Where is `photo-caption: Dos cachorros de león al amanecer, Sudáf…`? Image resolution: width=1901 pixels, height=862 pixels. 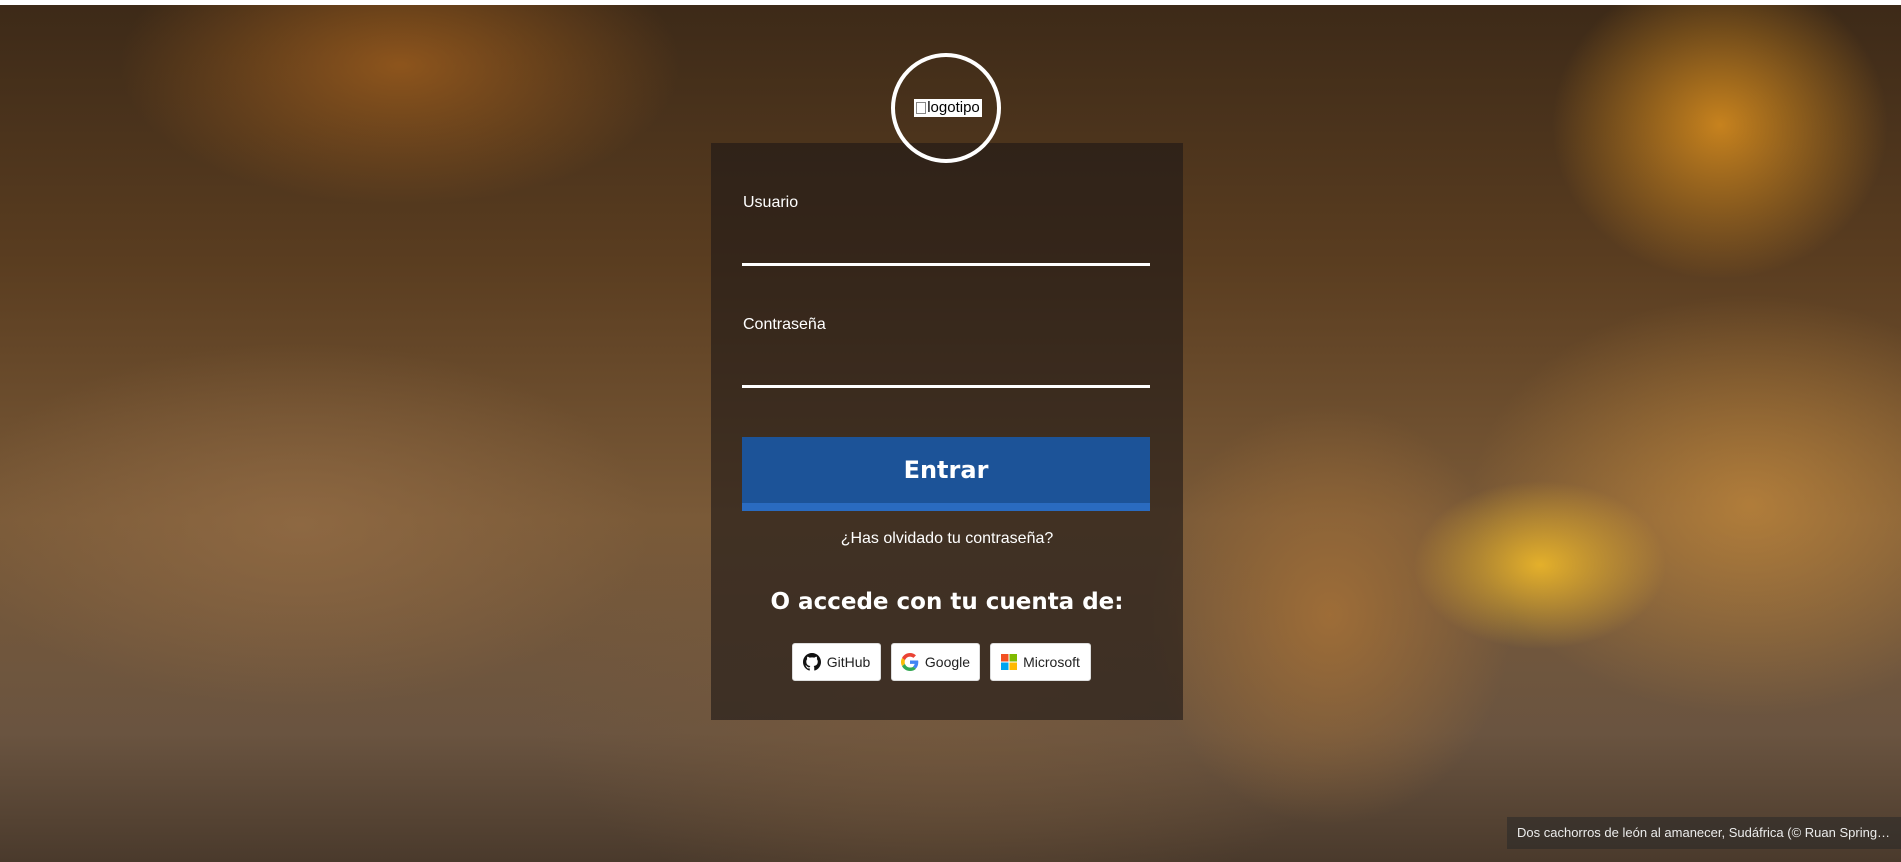
photo-caption: Dos cachorros de león al amanecer, Sudáf… is located at coordinates (1704, 833).